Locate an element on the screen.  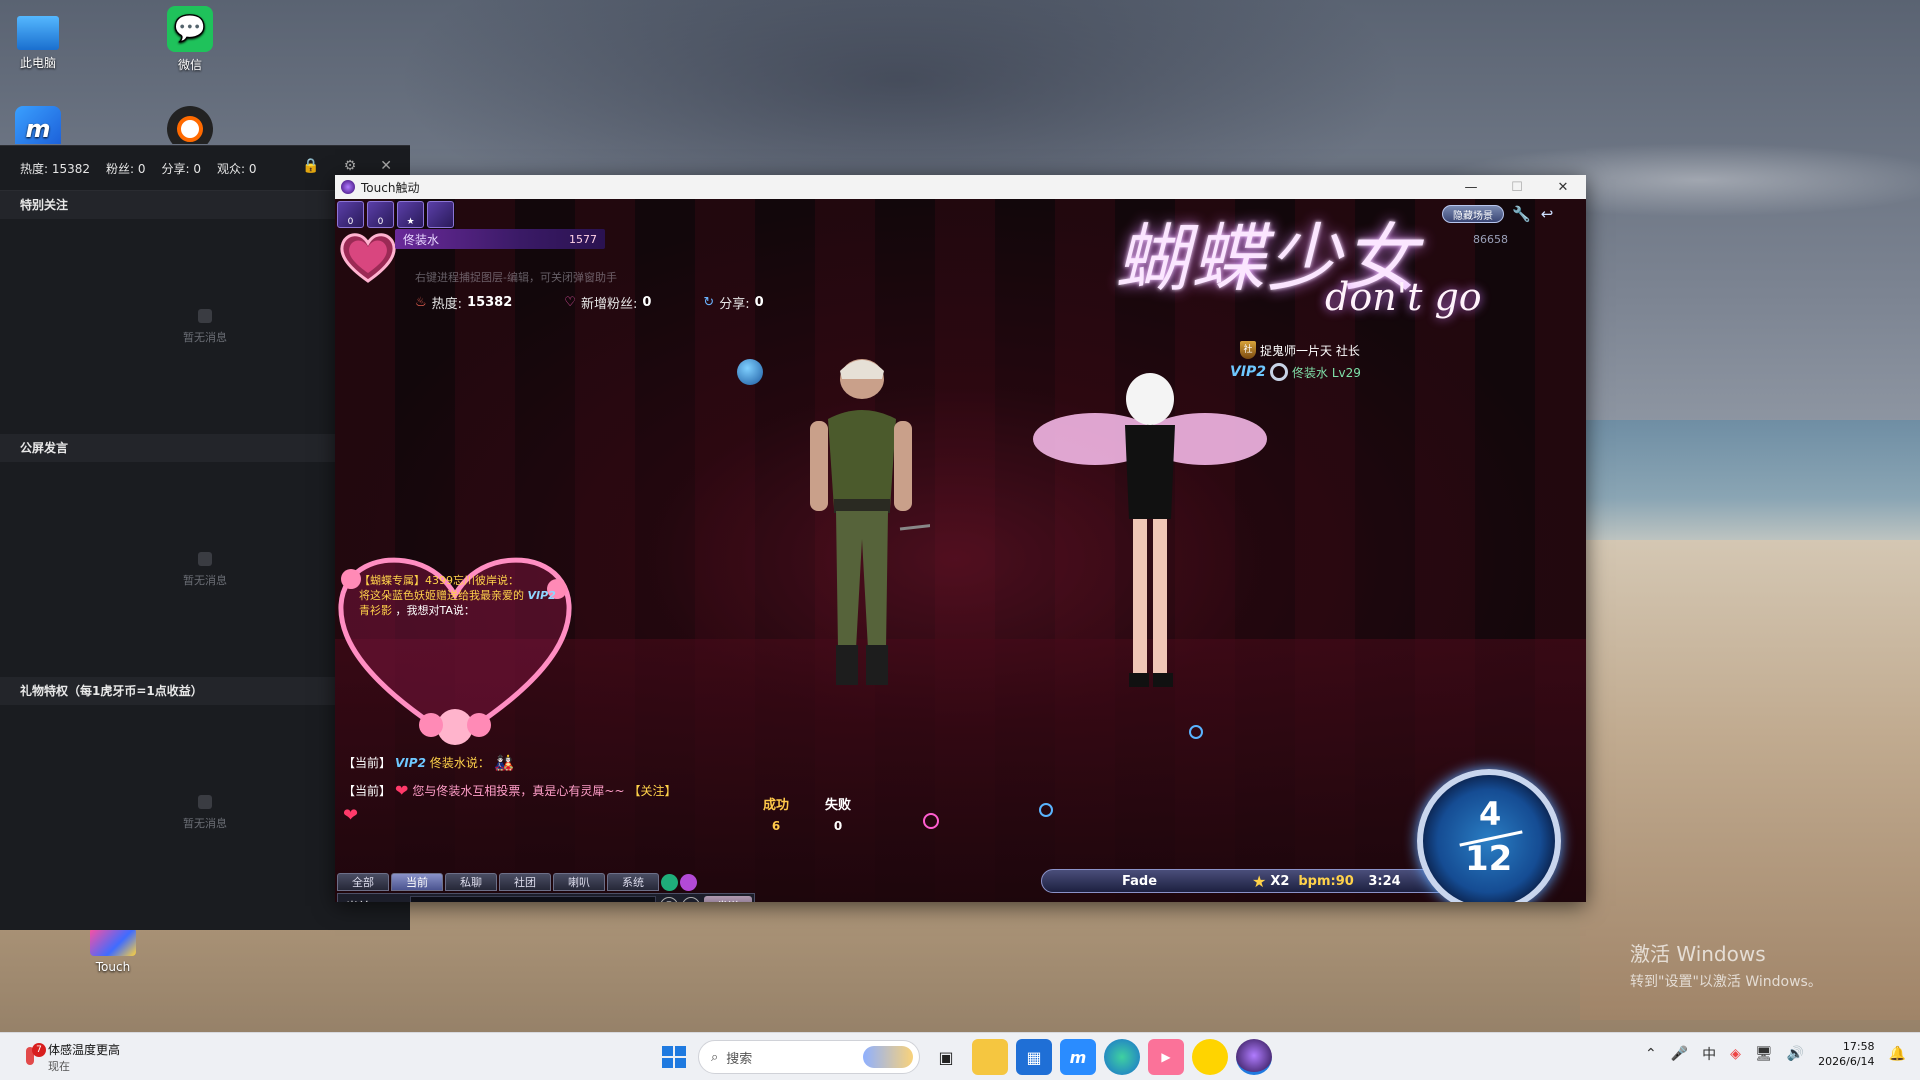
success-label: 成功 is located at coordinates (776, 805).